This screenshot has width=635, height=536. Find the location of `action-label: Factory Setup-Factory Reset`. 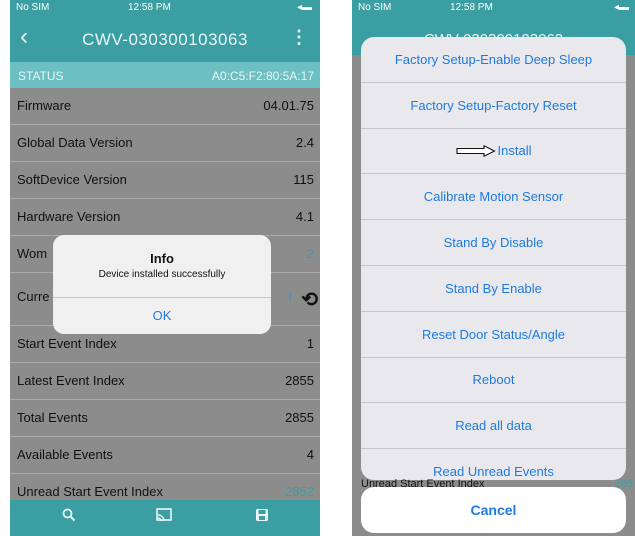

action-label: Factory Setup-Factory Reset is located at coordinates (493, 105).